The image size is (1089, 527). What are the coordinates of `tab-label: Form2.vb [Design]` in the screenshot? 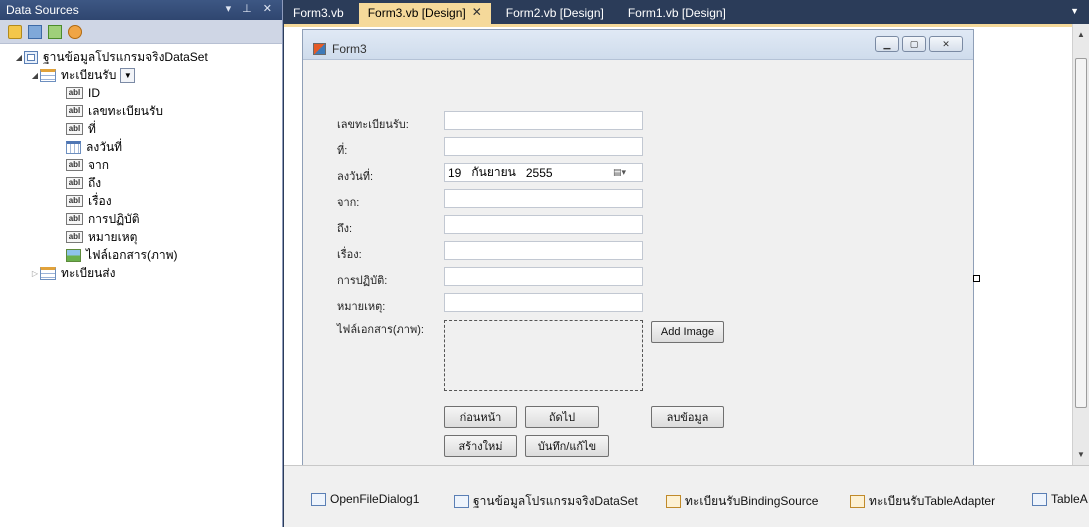 It's located at (554, 13).